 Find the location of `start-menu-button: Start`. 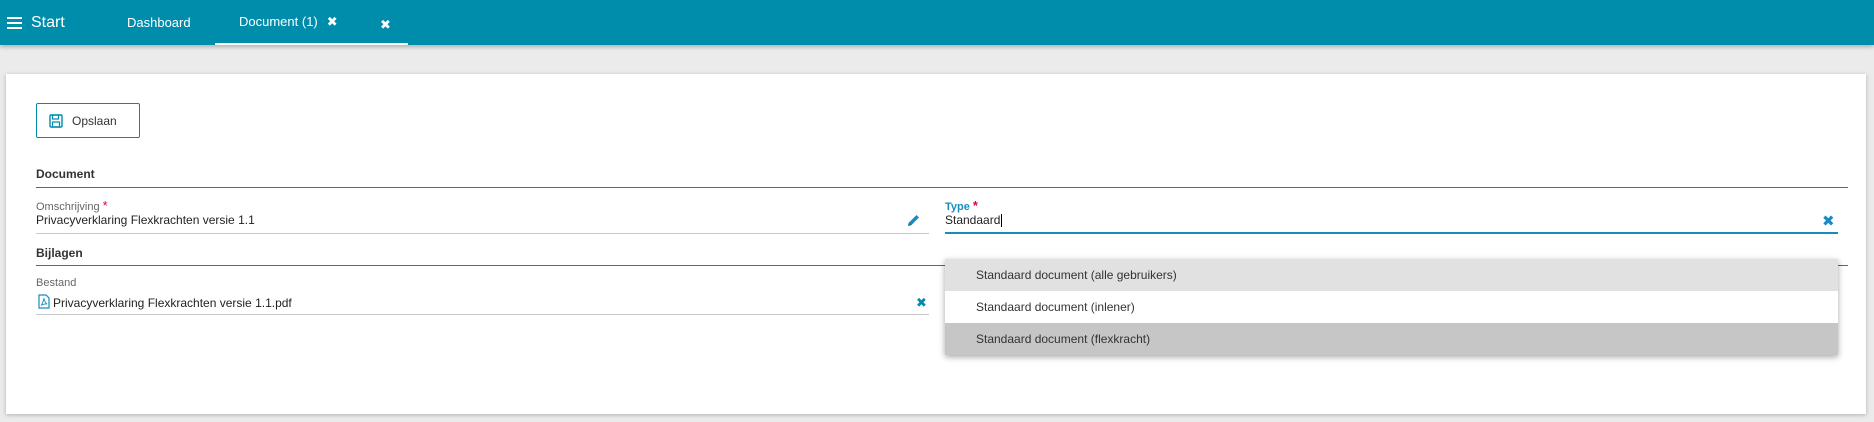

start-menu-button: Start is located at coordinates (36, 22).